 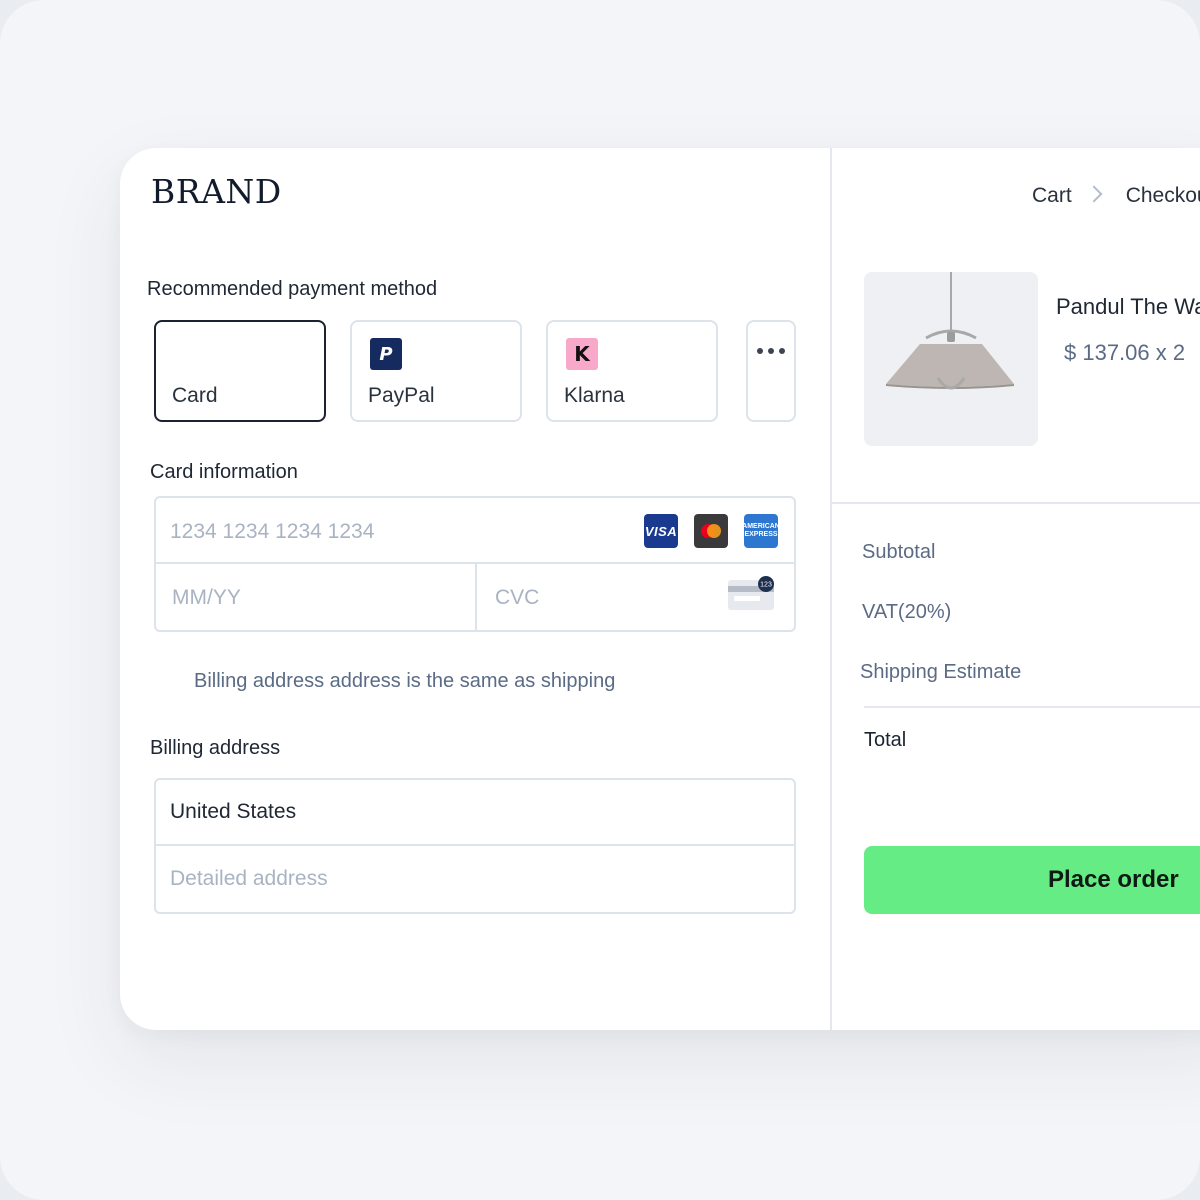 What do you see at coordinates (1094, 194) in the screenshot?
I see `chevron-right-icon` at bounding box center [1094, 194].